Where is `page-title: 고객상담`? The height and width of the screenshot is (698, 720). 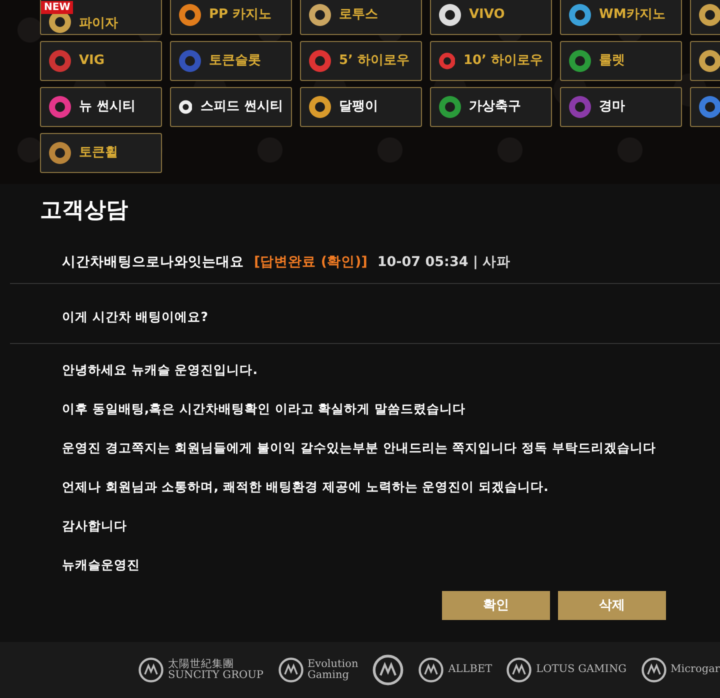
page-title: 고객상담 is located at coordinates (84, 211).